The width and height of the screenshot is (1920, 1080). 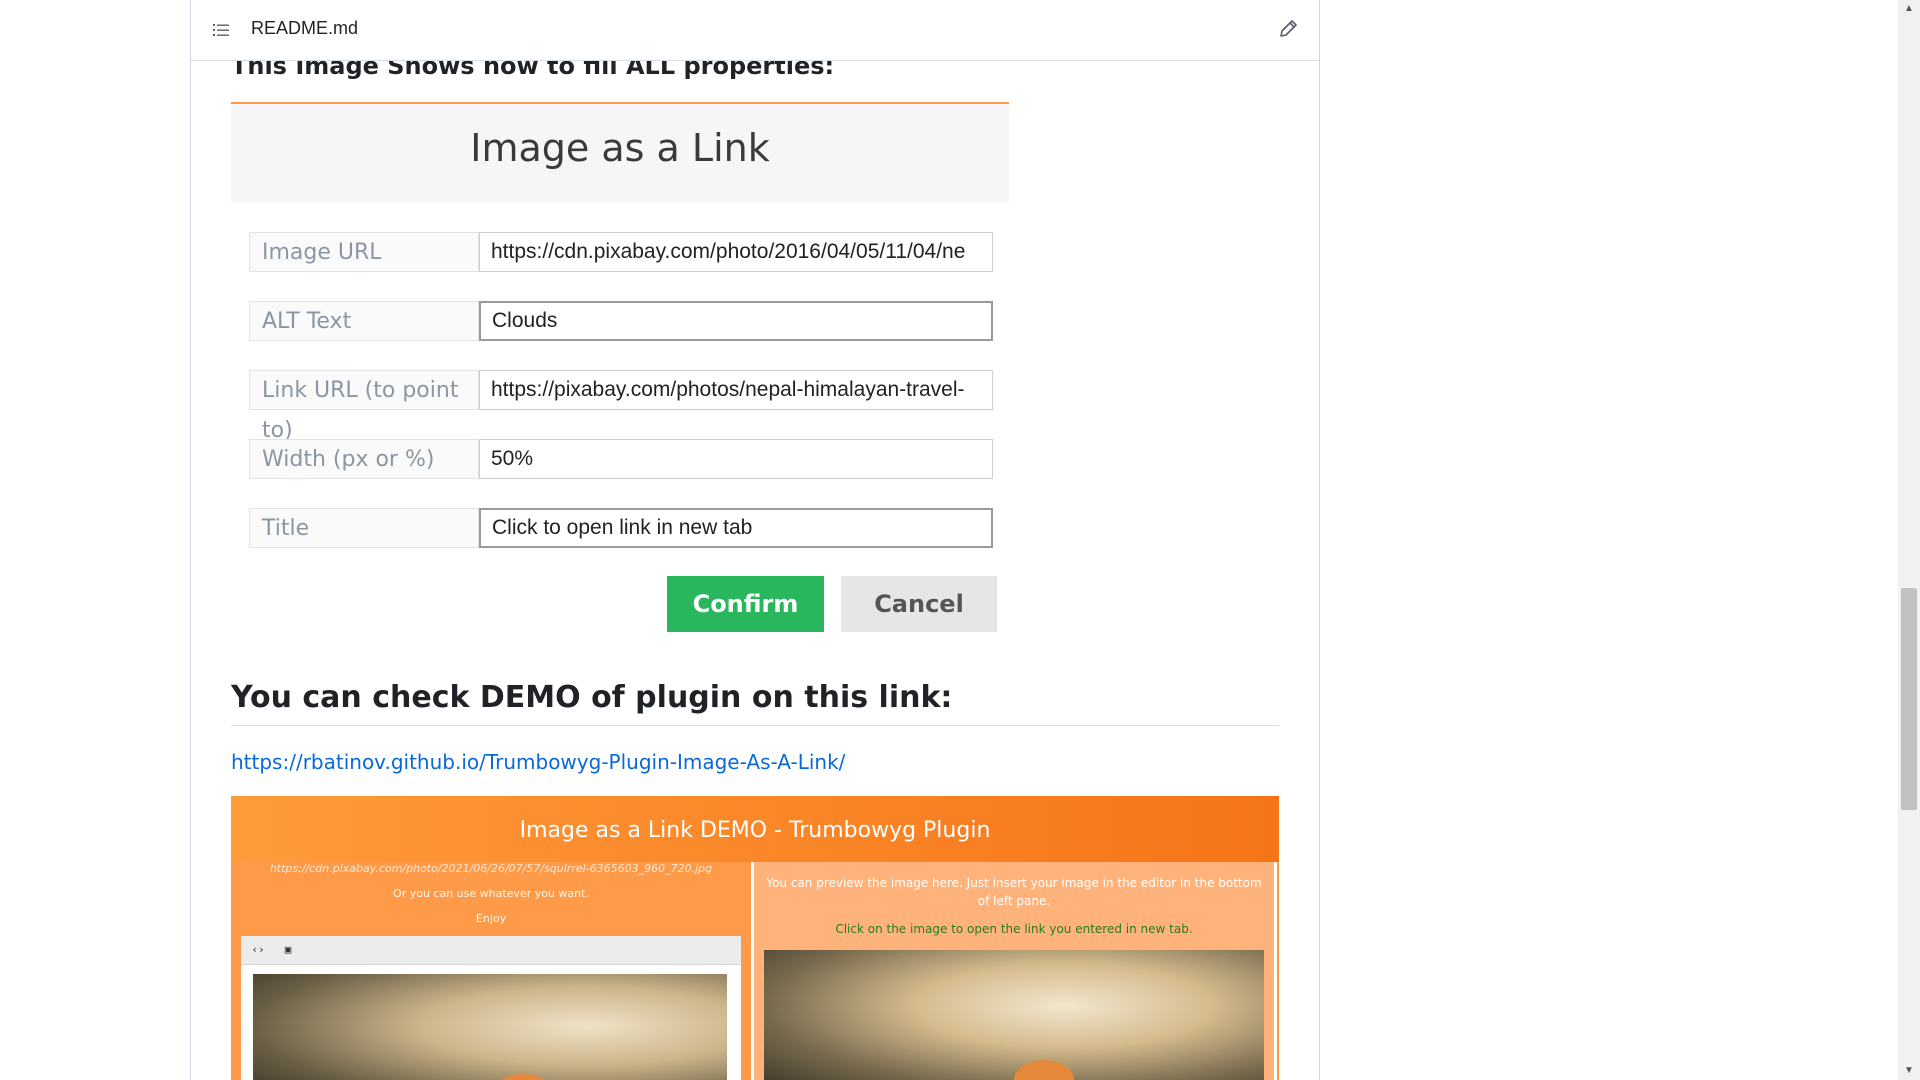 I want to click on dialog-title: Image as a Link, so click(x=620, y=148).